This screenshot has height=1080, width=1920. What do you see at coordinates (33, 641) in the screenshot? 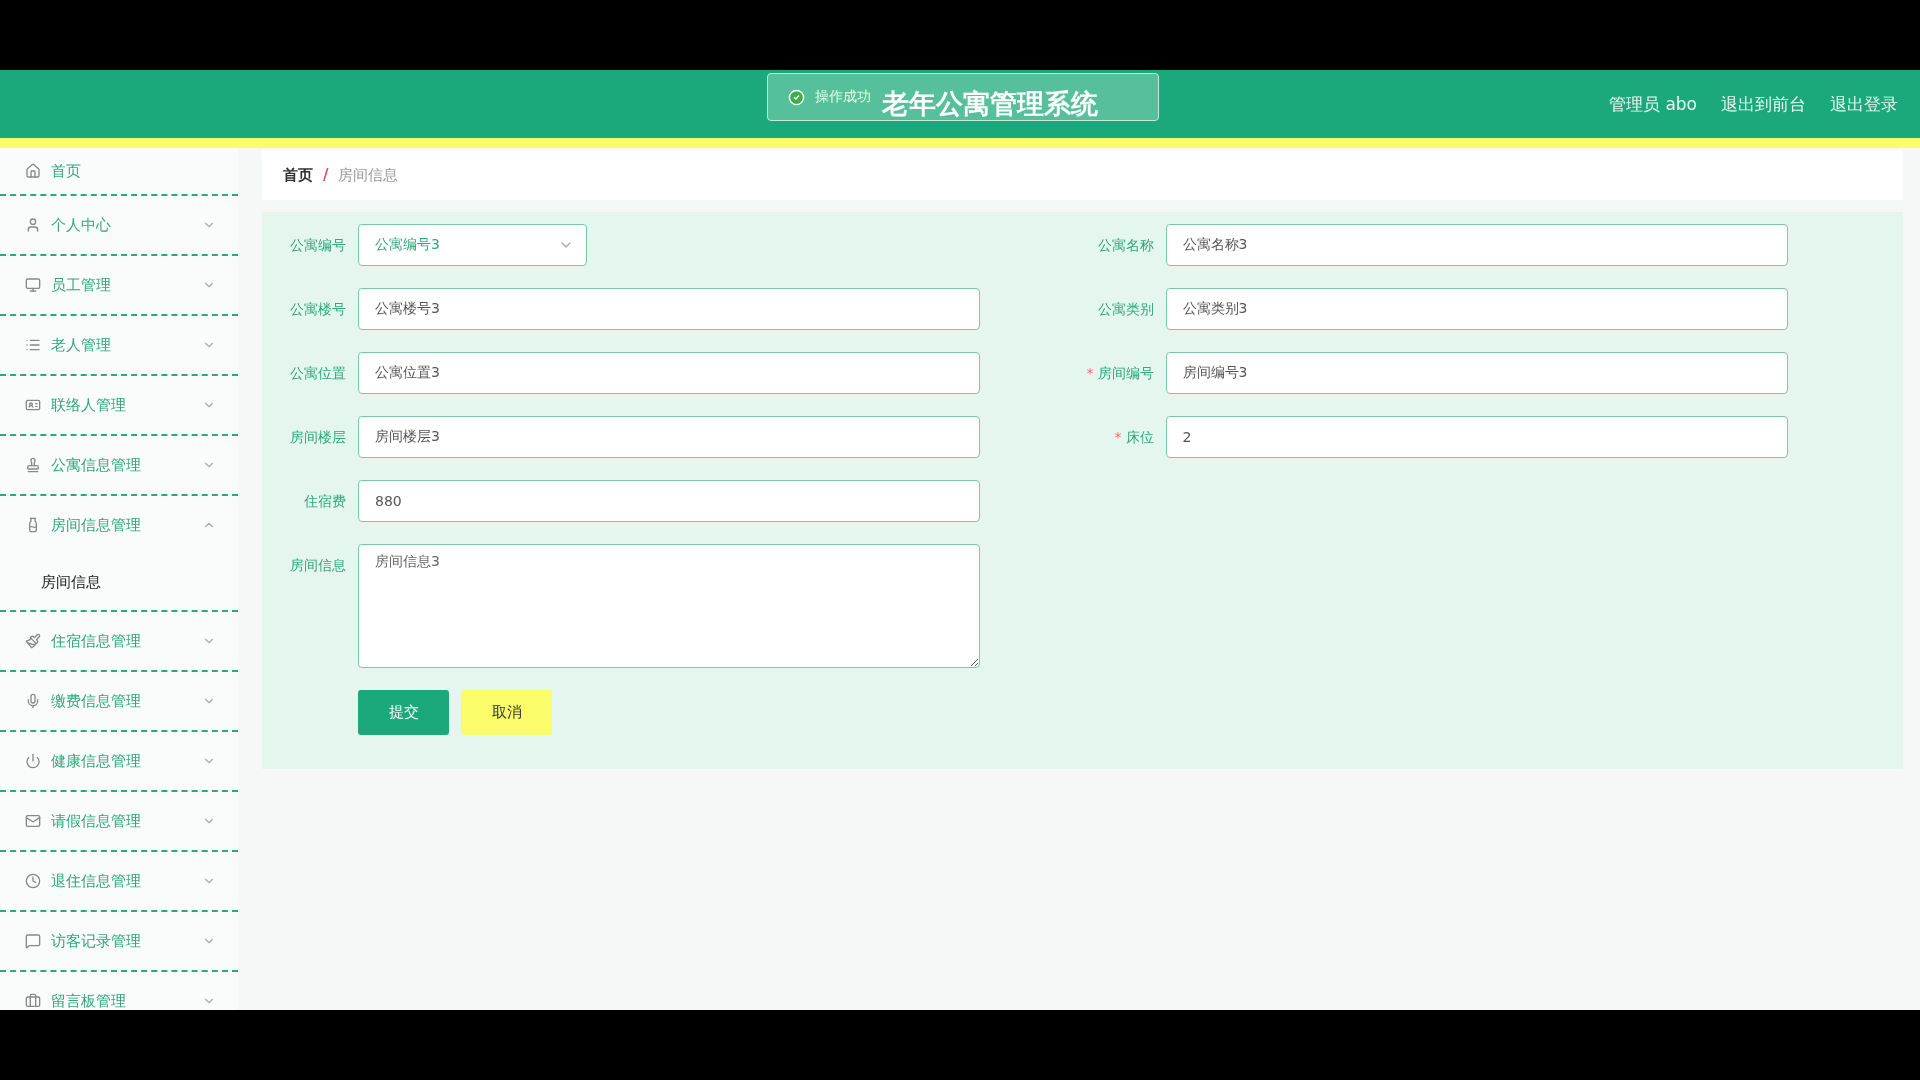
I see `brush-icon` at bounding box center [33, 641].